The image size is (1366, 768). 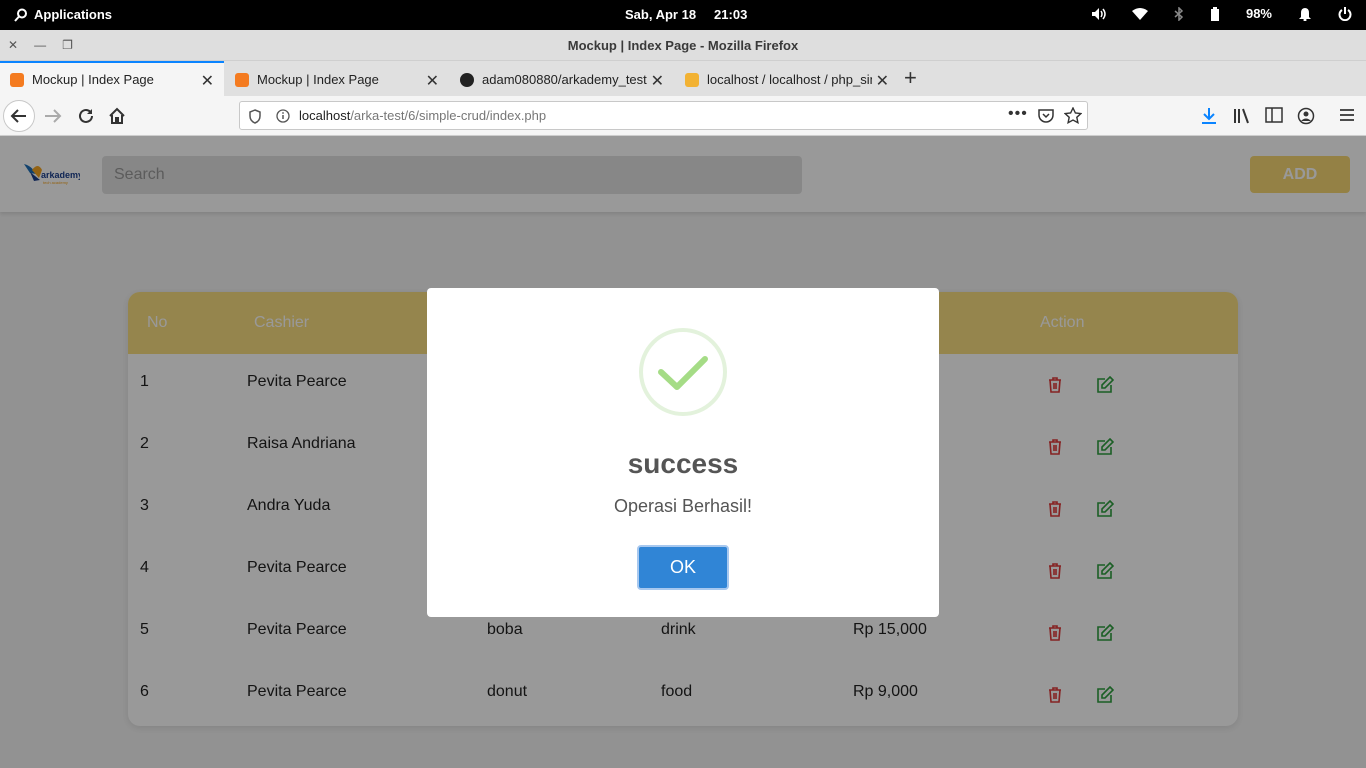 I want to click on tab-label: adam080880/arkademy_test, so click(x=564, y=79).